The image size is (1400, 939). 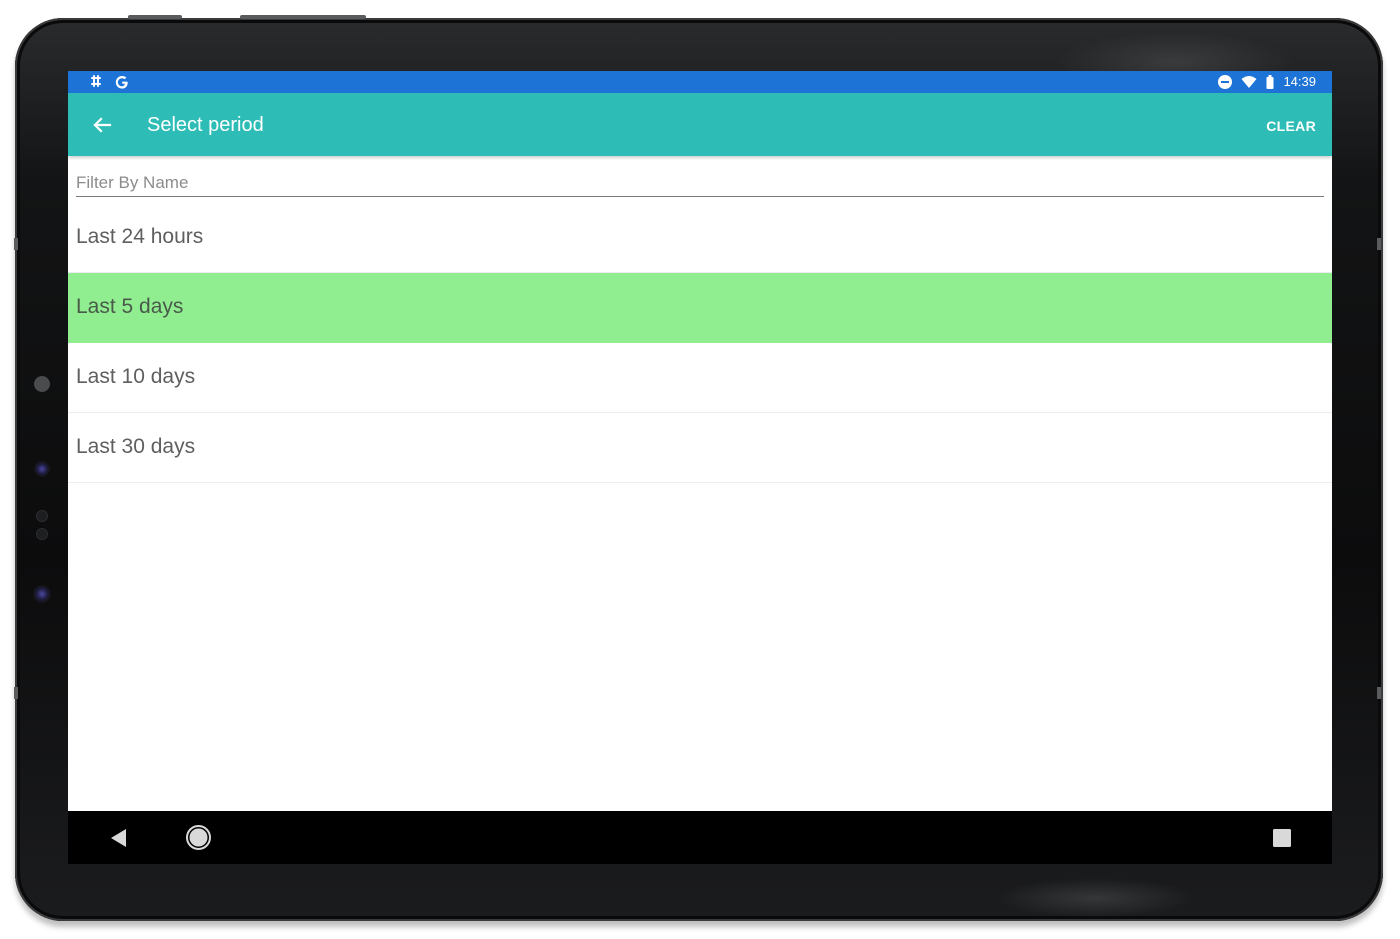 What do you see at coordinates (1291, 126) in the screenshot?
I see `clear-button: CLEAR` at bounding box center [1291, 126].